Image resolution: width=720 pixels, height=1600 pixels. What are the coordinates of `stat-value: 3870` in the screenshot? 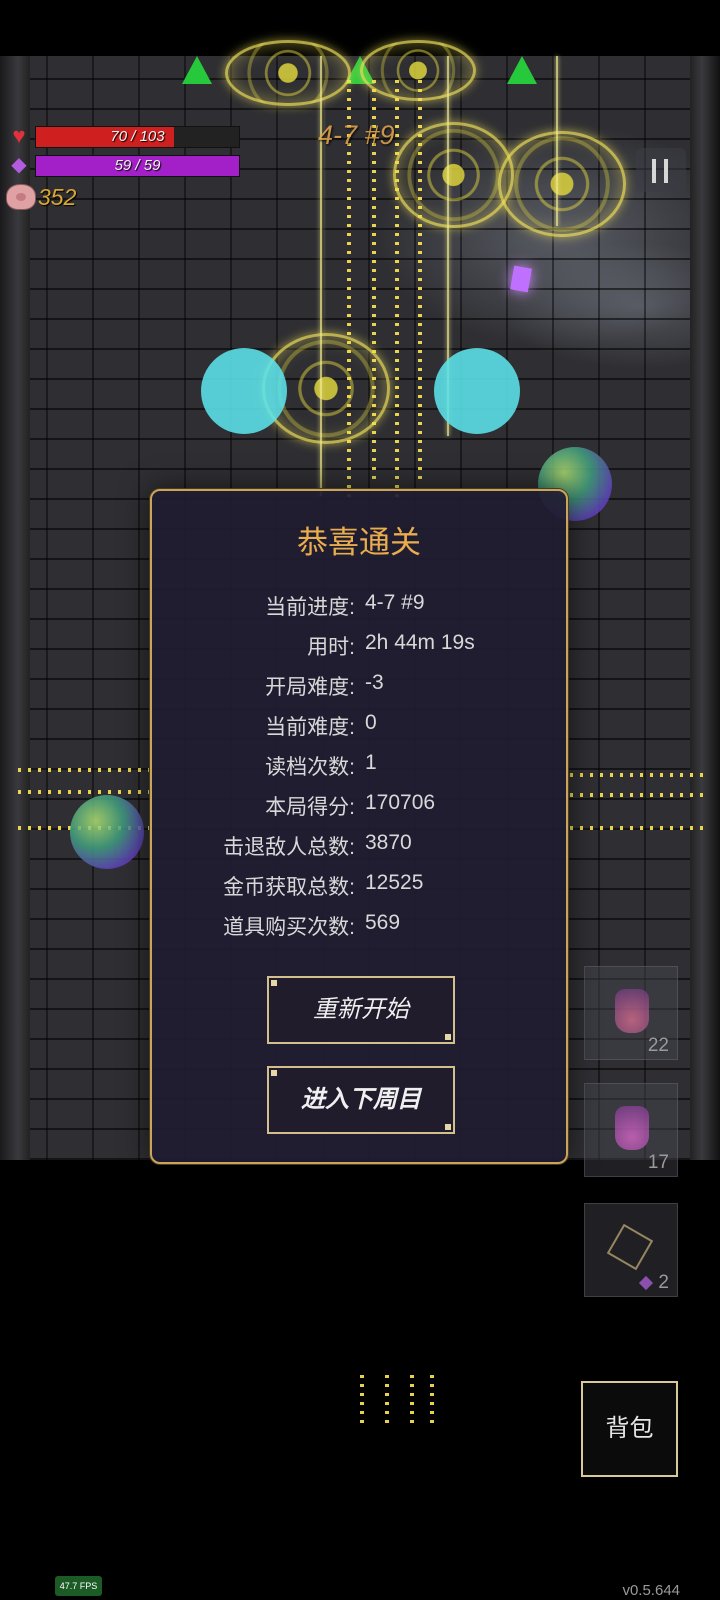 It's located at (388, 842).